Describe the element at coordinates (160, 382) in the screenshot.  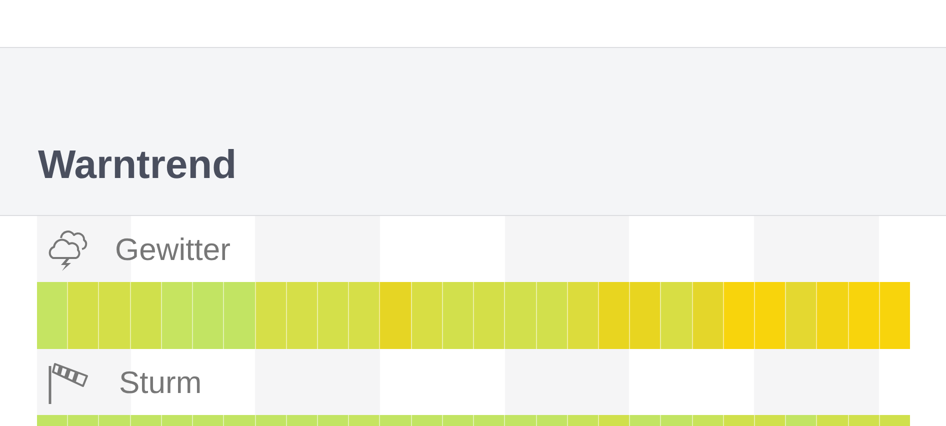
I see `warning-label: Sturm` at that location.